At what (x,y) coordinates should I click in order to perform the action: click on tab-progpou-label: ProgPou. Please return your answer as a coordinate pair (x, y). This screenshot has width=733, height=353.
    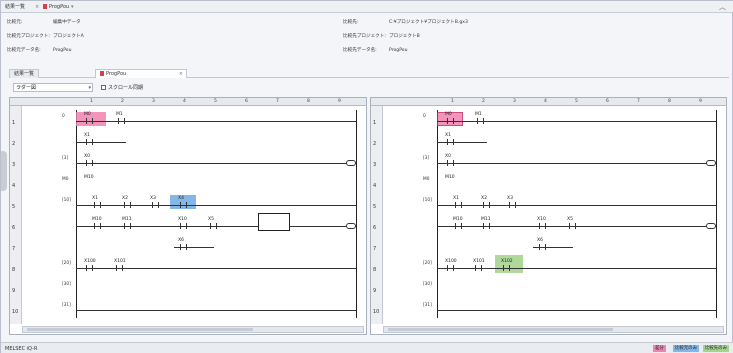
    Looking at the image, I should click on (59, 7).